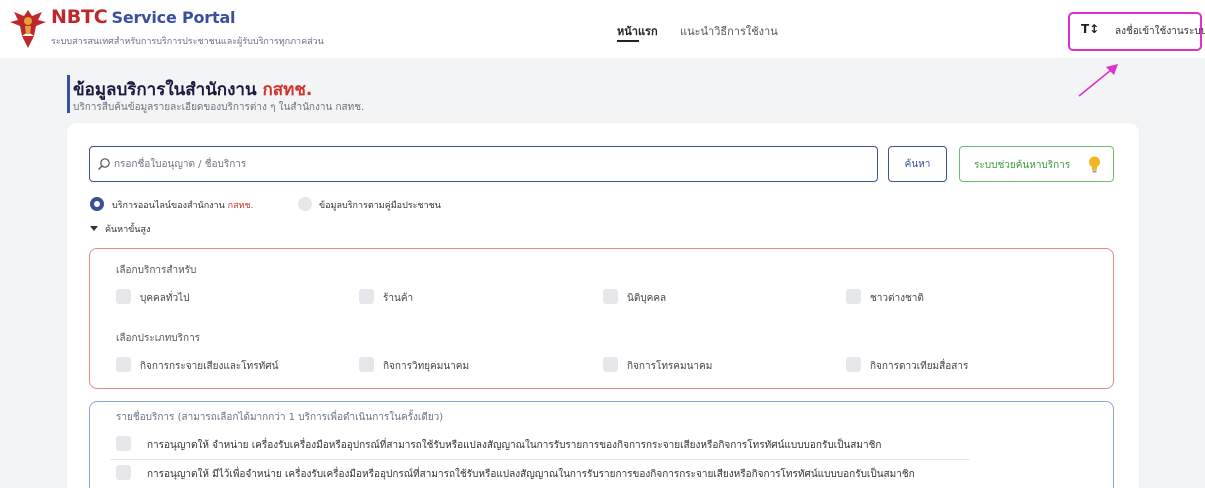 The image size is (1205, 488). What do you see at coordinates (209, 366) in the screenshot?
I see `checkbox-broadcasting-label: กิจการกระจายเสียงและโทรทัศน์` at bounding box center [209, 366].